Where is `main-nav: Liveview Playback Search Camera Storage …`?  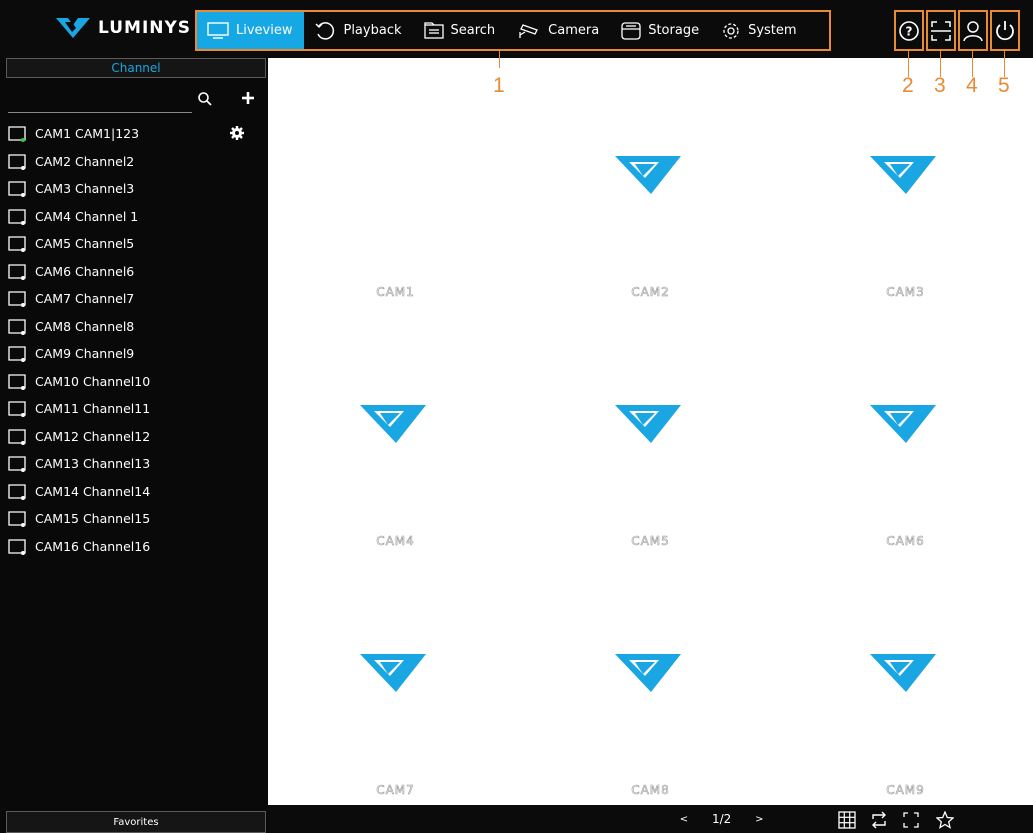
main-nav: Liveview Playback Search Camera Storage … is located at coordinates (503, 30).